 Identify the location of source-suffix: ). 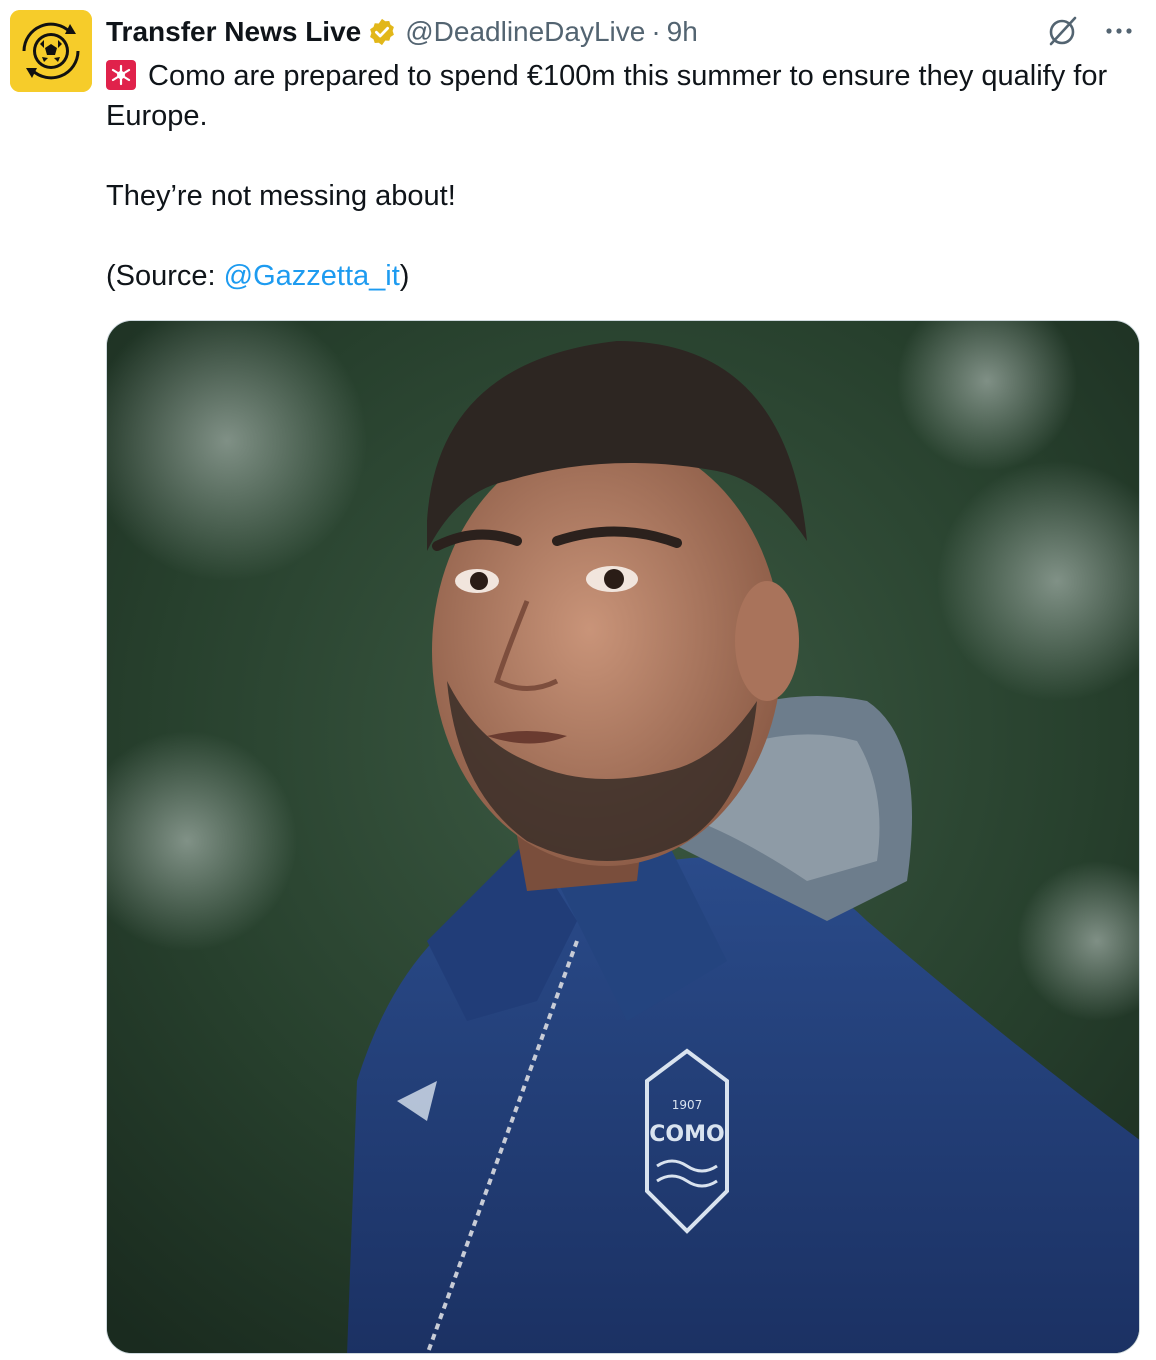
(404, 276).